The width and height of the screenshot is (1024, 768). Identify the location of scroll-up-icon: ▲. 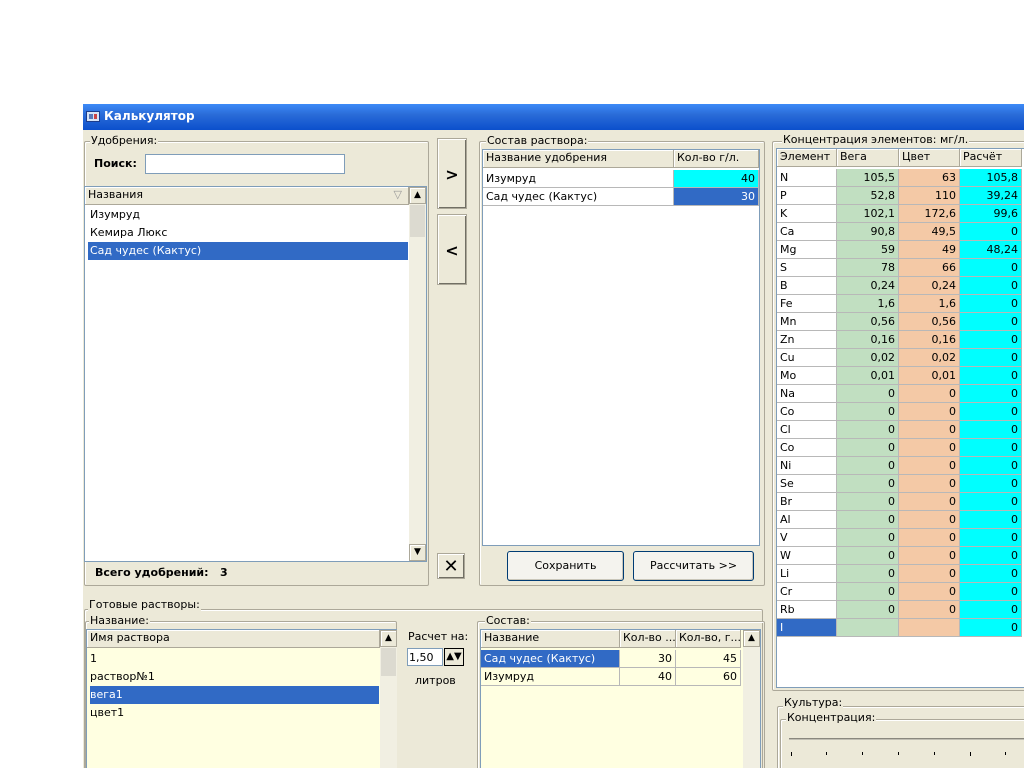
(388, 638).